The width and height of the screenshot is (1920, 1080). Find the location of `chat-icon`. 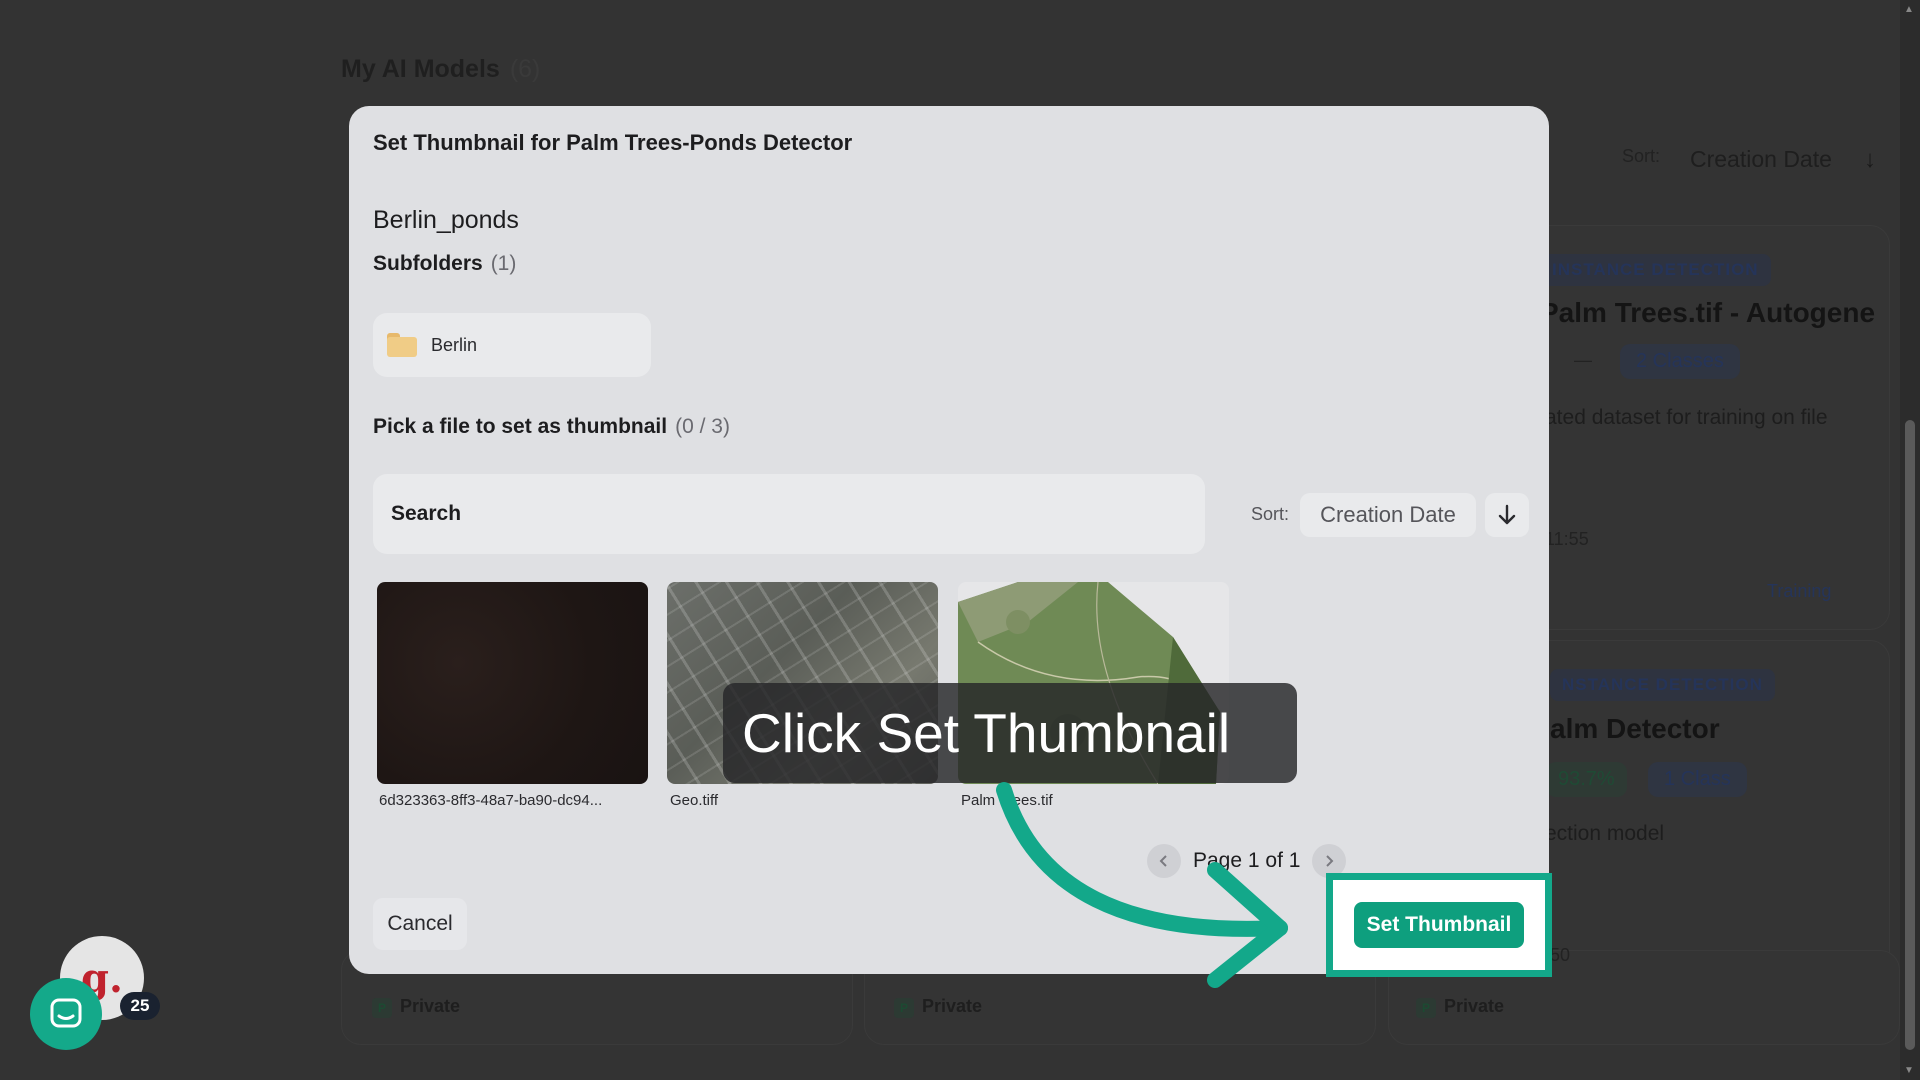

chat-icon is located at coordinates (66, 1013).